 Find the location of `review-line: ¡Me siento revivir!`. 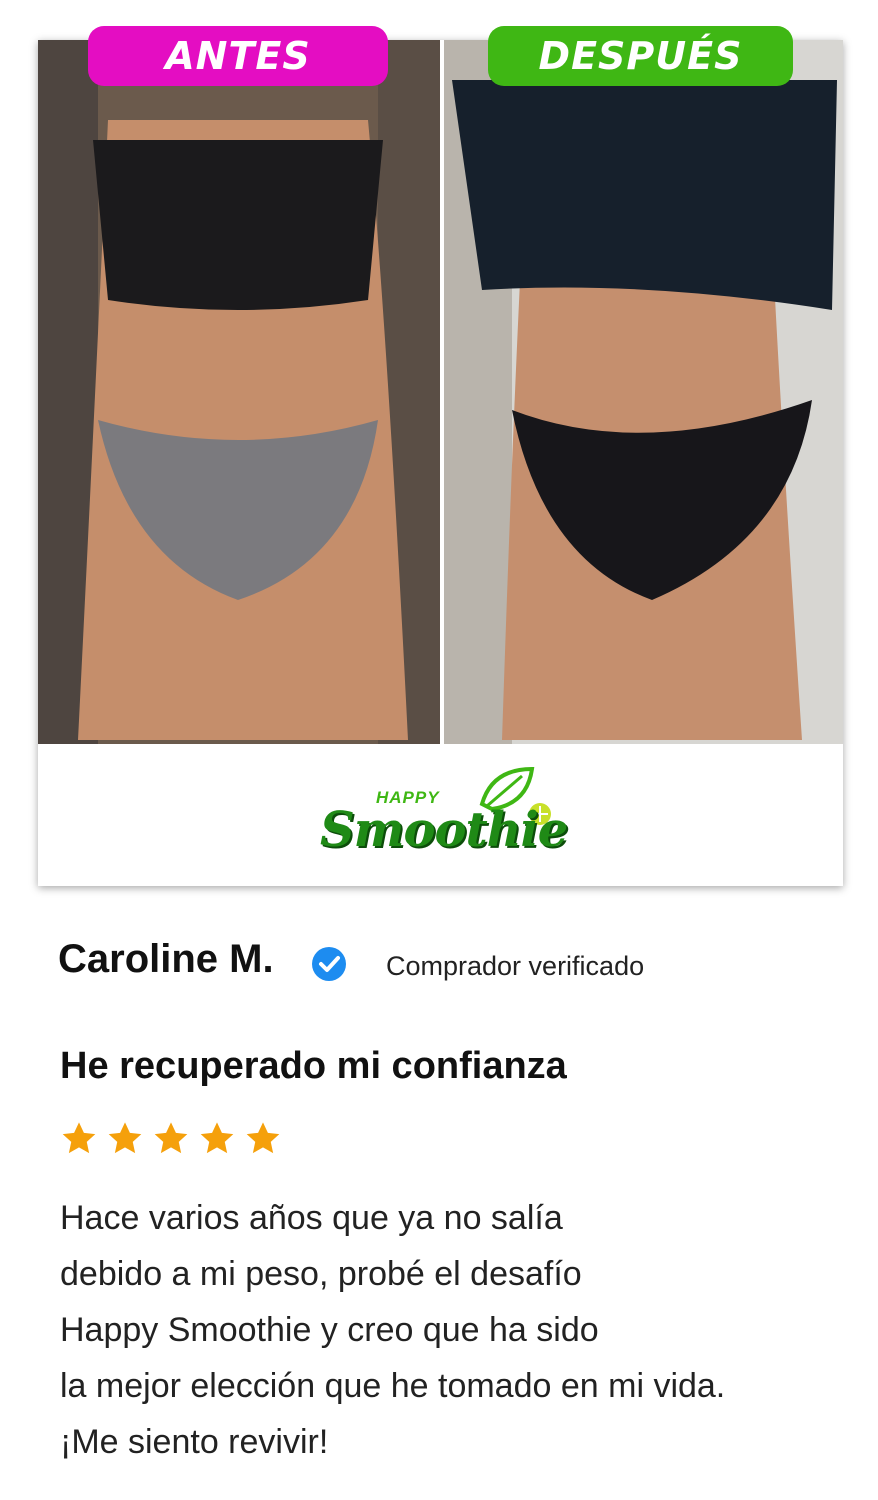

review-line: ¡Me siento revivir! is located at coordinates (194, 1442).